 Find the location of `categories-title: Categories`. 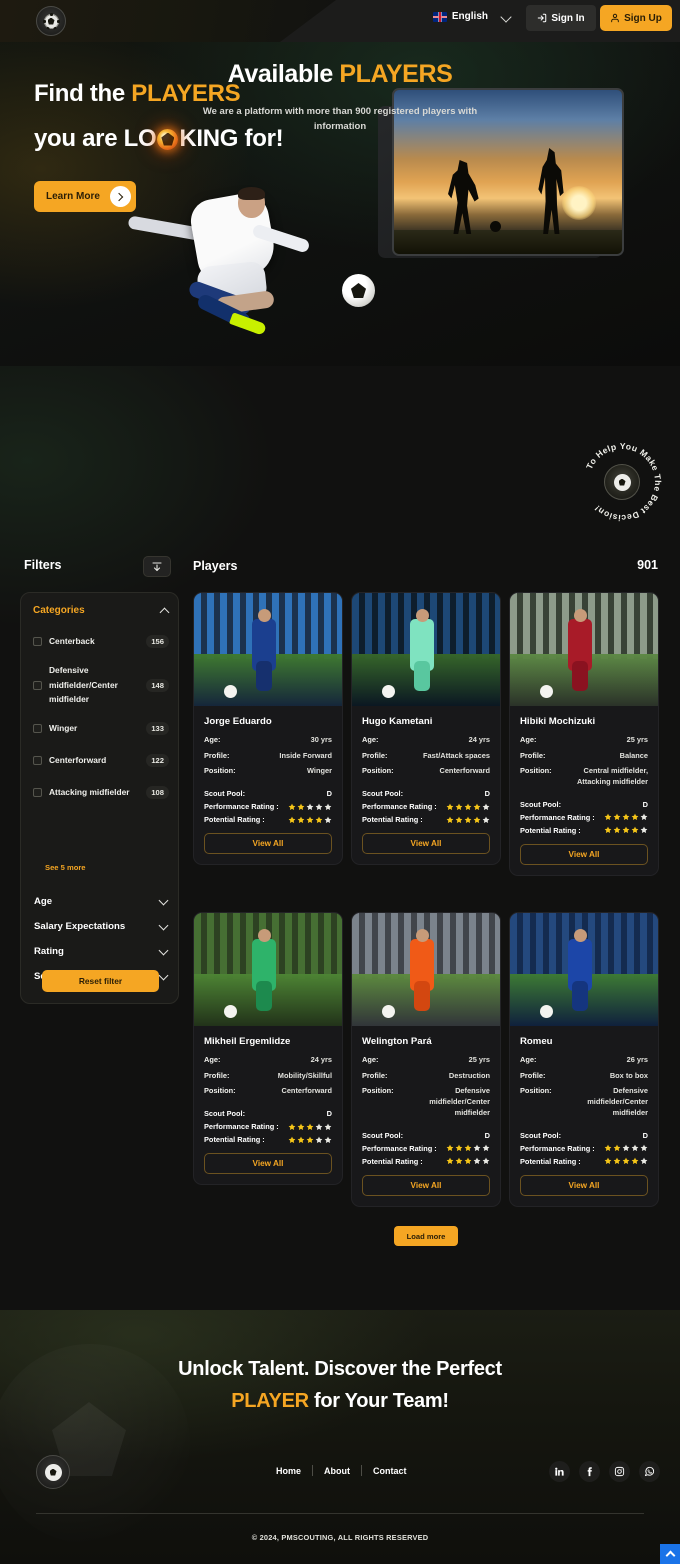

categories-title: Categories is located at coordinates (59, 610).